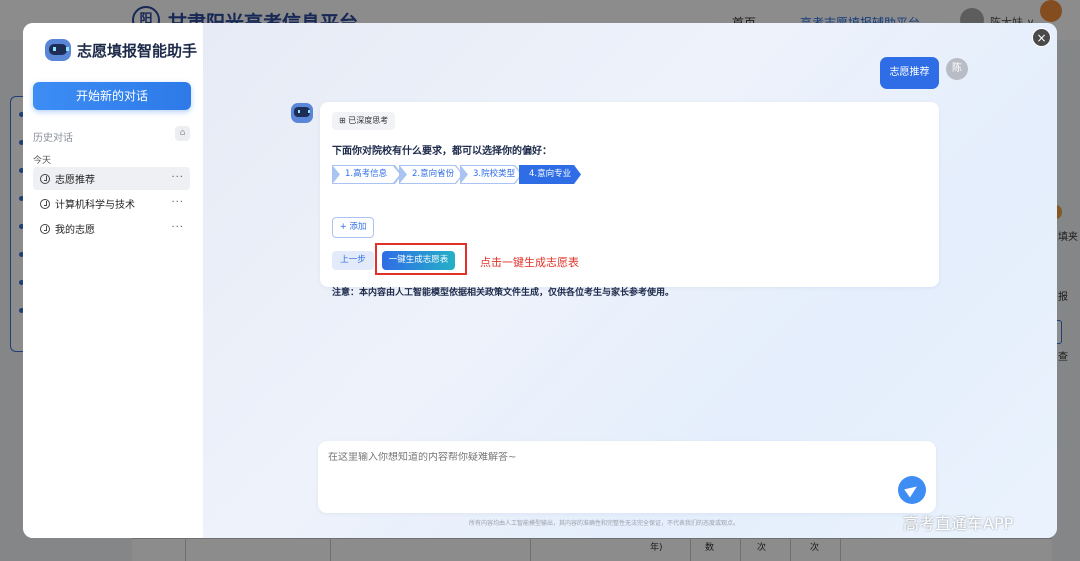  I want to click on history-item-volunteer-recommend: 志愿推荐 ···, so click(111, 178).